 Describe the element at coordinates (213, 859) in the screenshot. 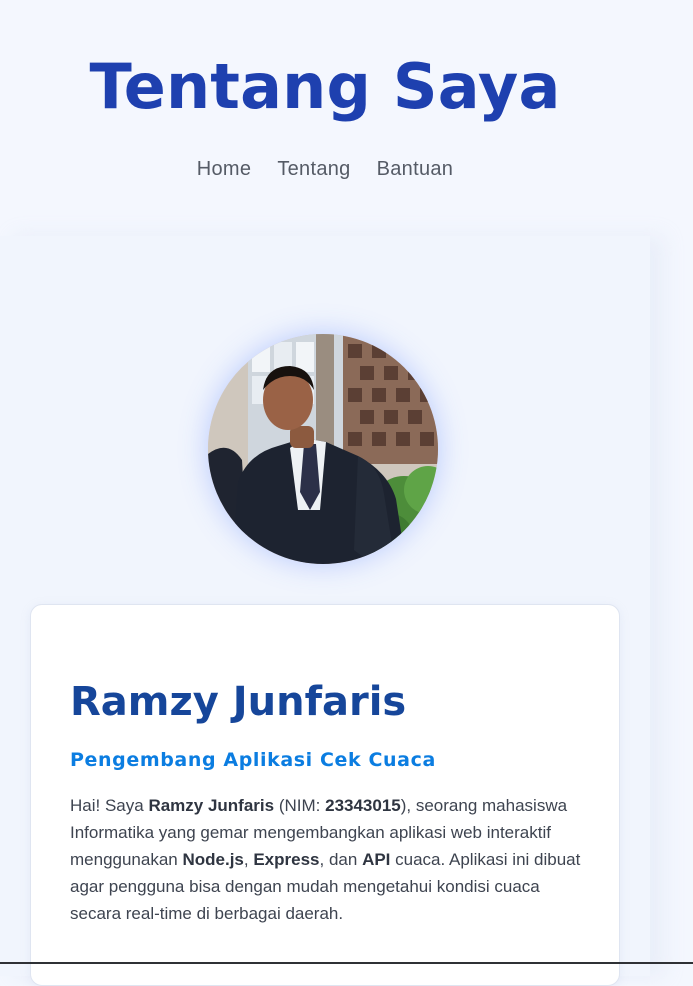

I see `bio-tech-nodejs: Node.js` at that location.